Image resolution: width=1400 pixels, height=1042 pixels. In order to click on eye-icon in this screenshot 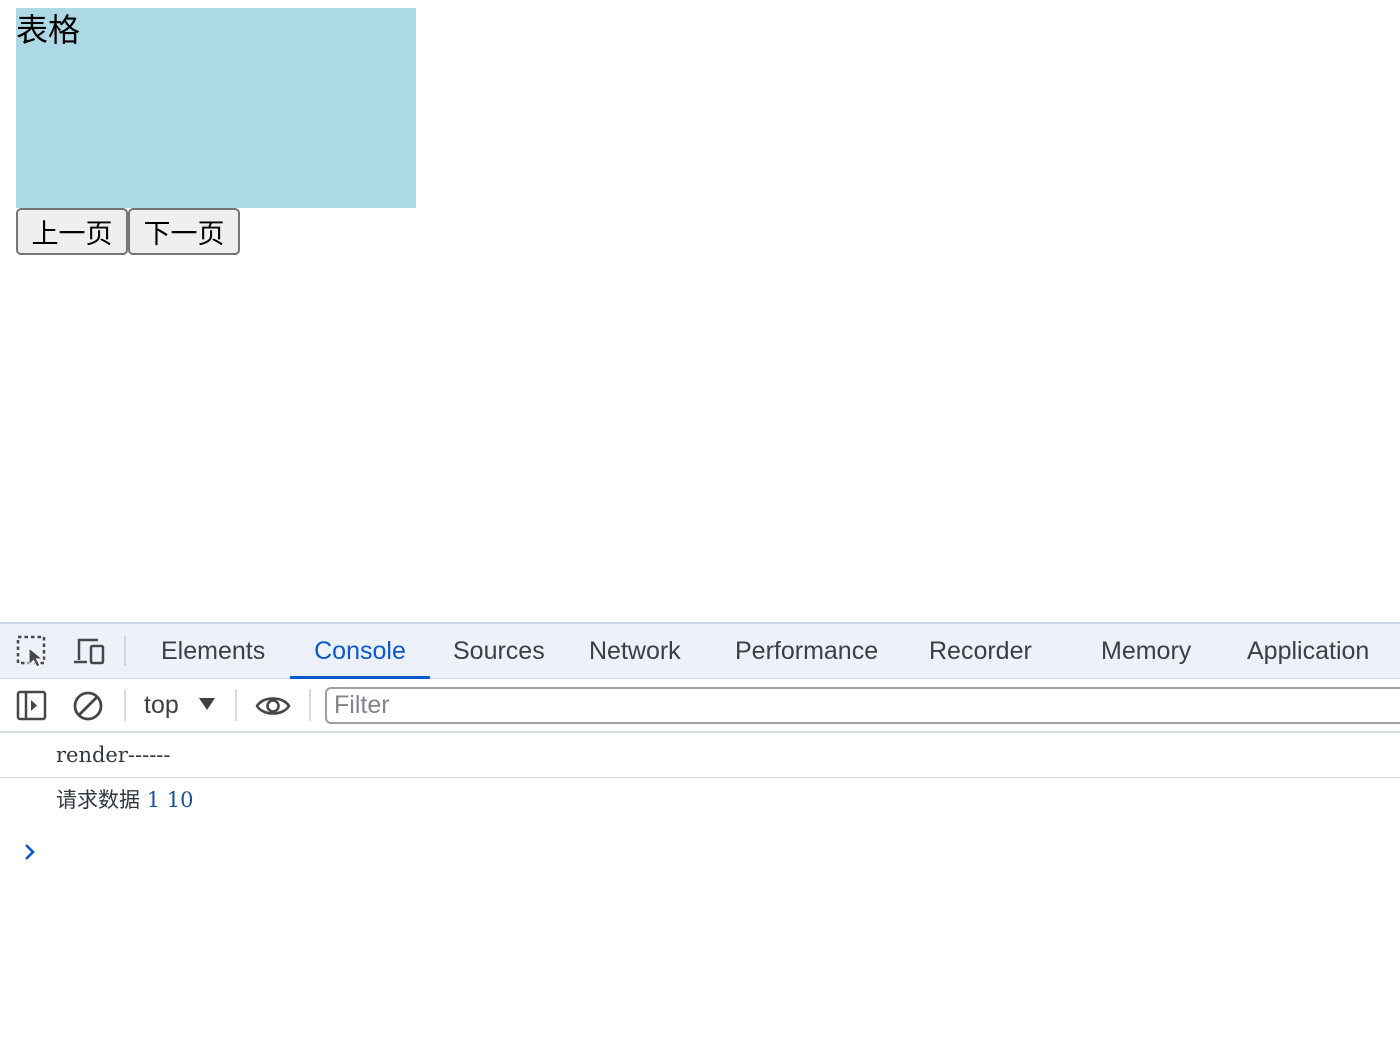, I will do `click(273, 706)`.